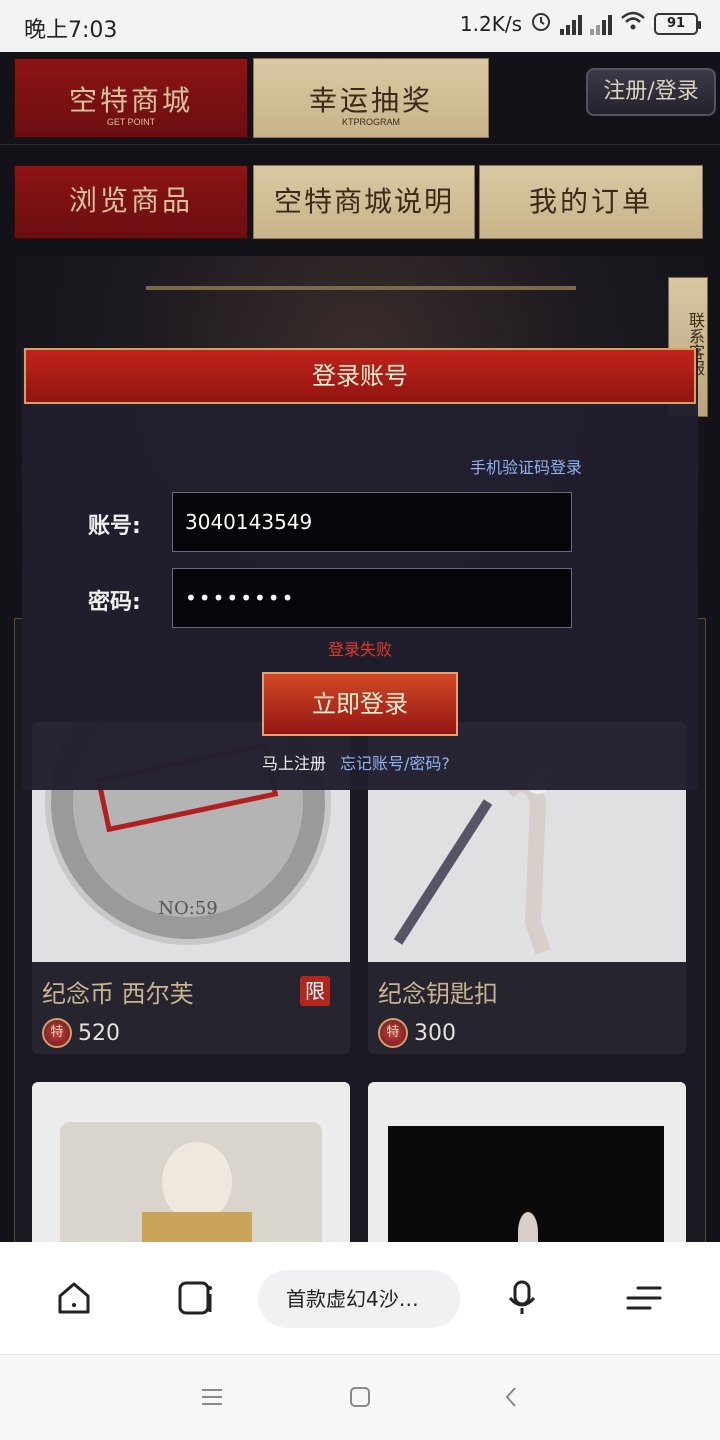  What do you see at coordinates (212, 1397) in the screenshot?
I see `recent-apps-icon` at bounding box center [212, 1397].